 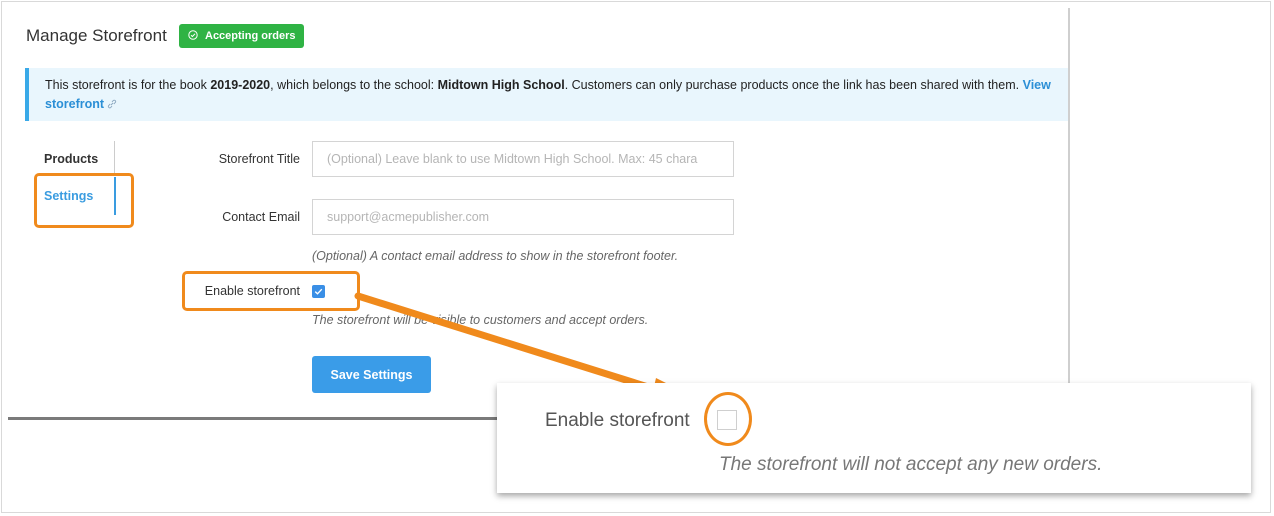 What do you see at coordinates (371, 374) in the screenshot?
I see `save-settings-button: Save Settings` at bounding box center [371, 374].